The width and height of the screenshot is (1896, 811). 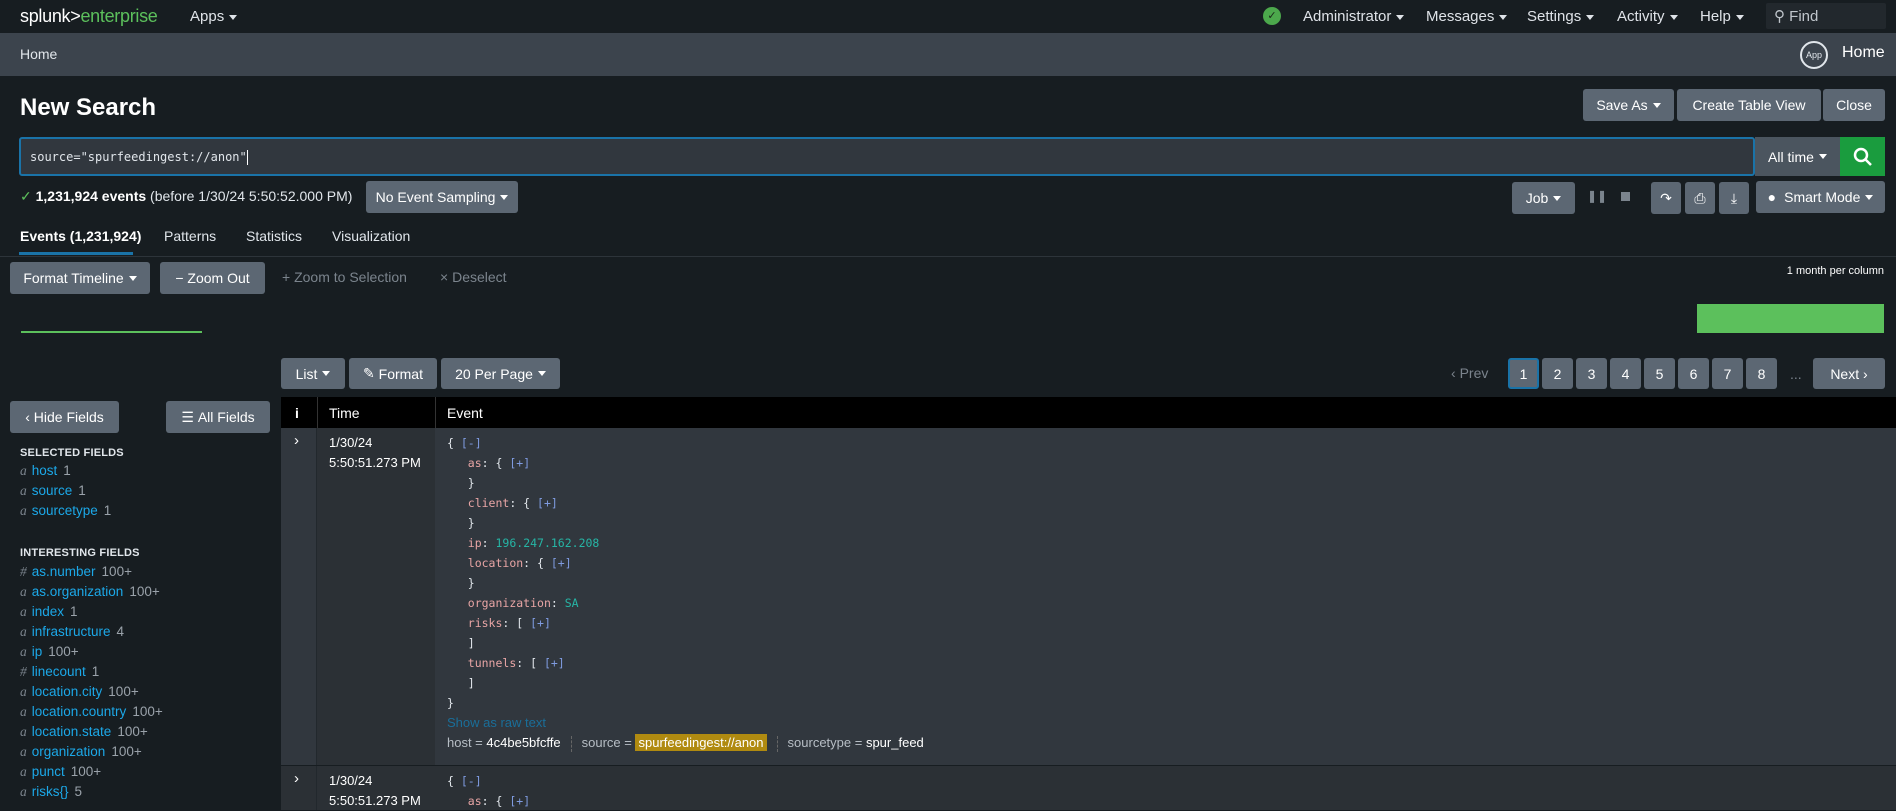 What do you see at coordinates (212, 278) in the screenshot?
I see `zoom-out-button: − Zoom Out` at bounding box center [212, 278].